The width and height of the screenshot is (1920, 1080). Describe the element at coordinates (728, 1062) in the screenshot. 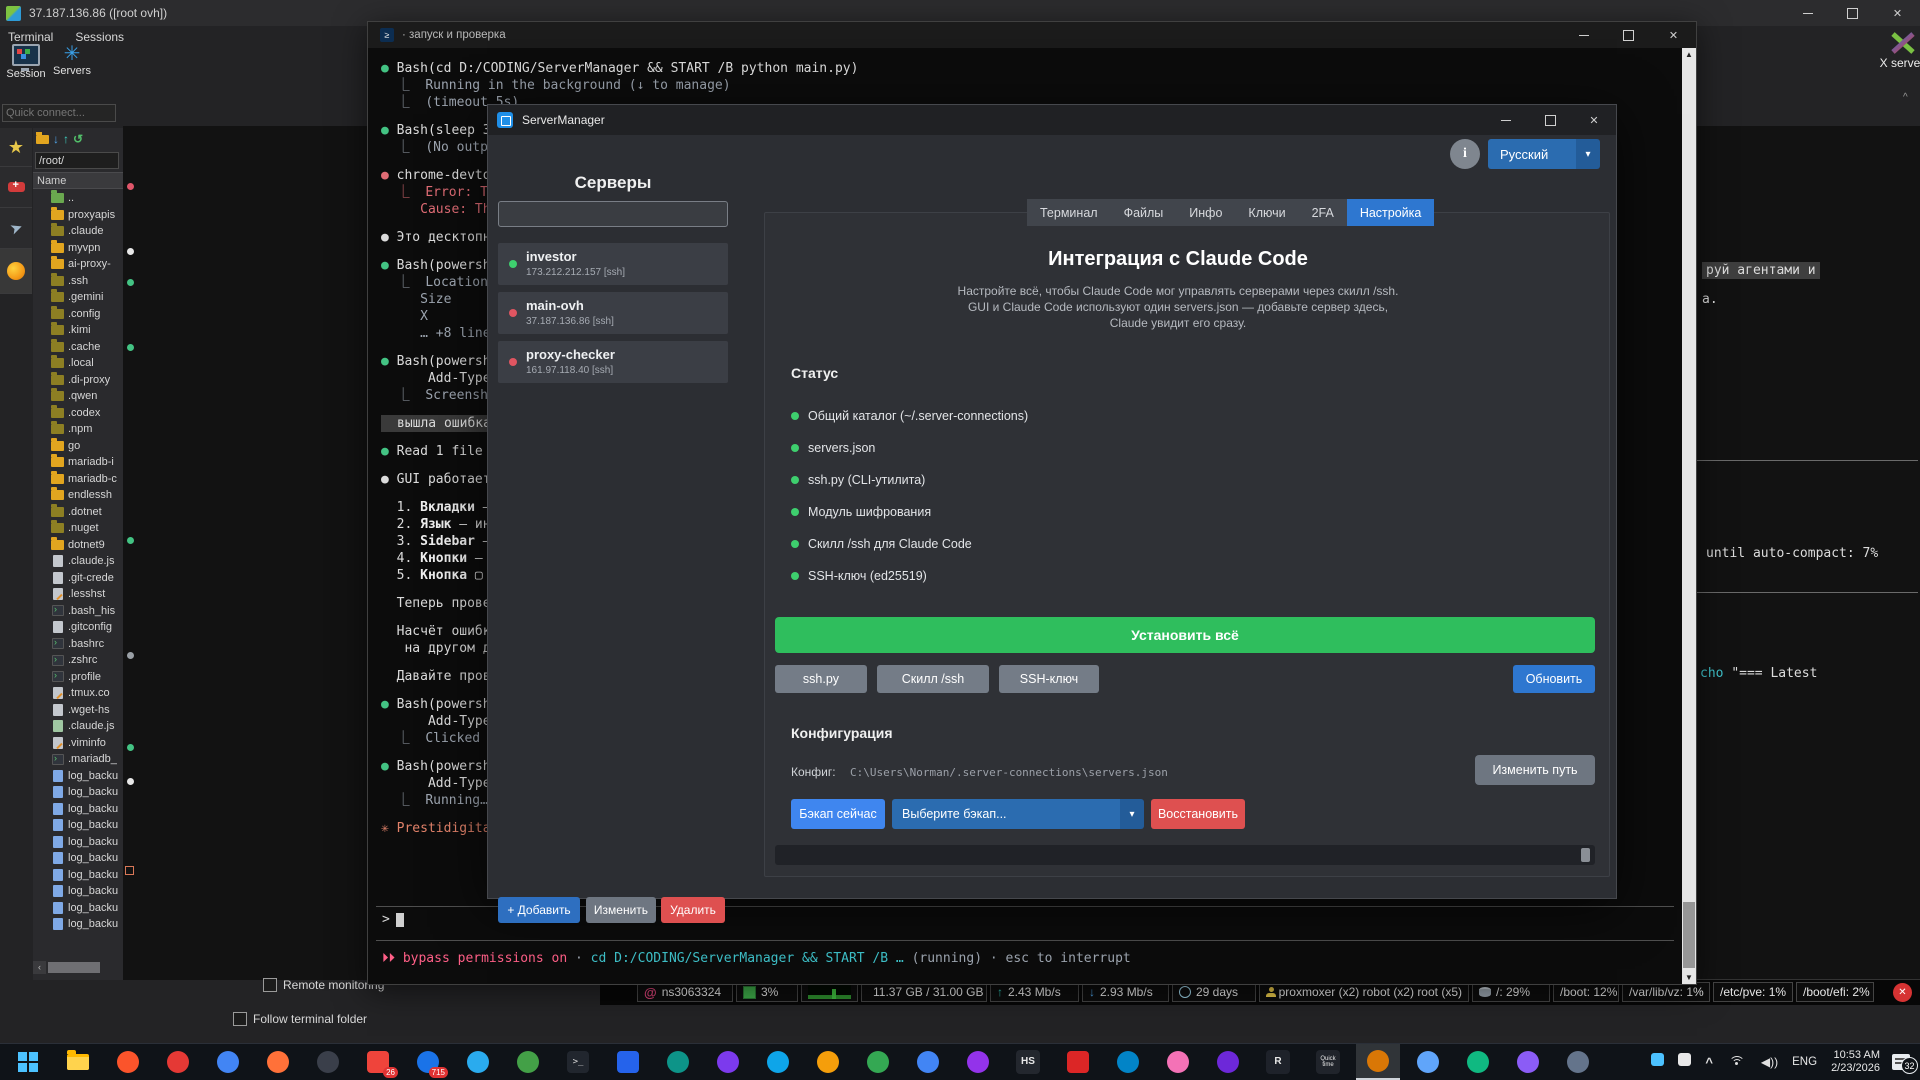

I see `taskbar-app-purple-icon` at that location.